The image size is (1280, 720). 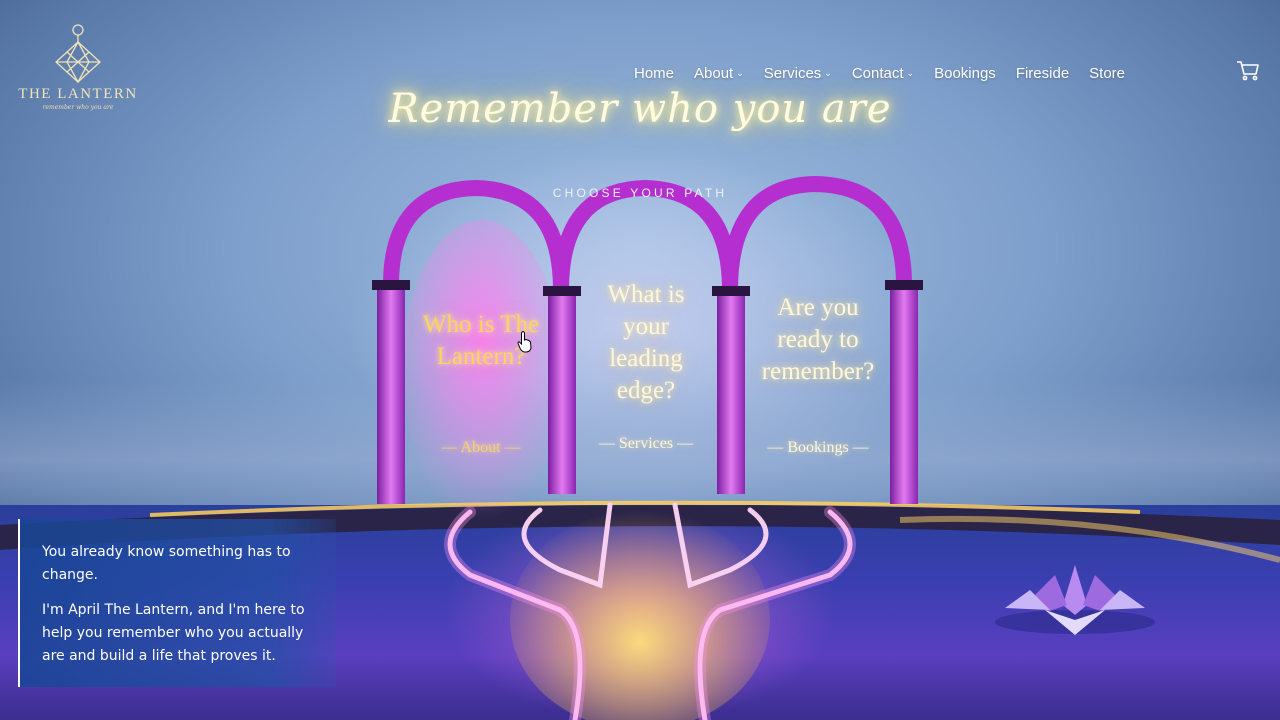 What do you see at coordinates (78, 107) in the screenshot?
I see `brand-tagline: remember who you are` at bounding box center [78, 107].